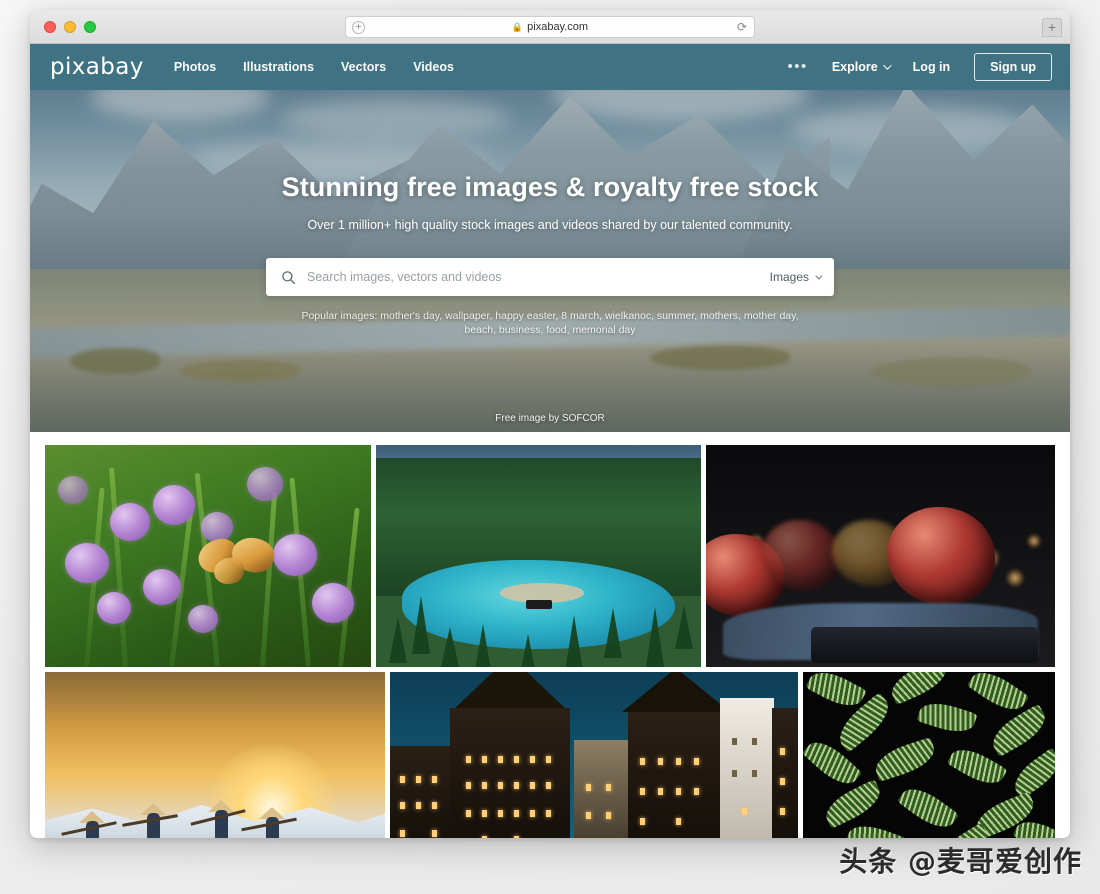 This screenshot has height=894, width=1100. I want to click on nav-item-vectors: Vectors, so click(363, 67).